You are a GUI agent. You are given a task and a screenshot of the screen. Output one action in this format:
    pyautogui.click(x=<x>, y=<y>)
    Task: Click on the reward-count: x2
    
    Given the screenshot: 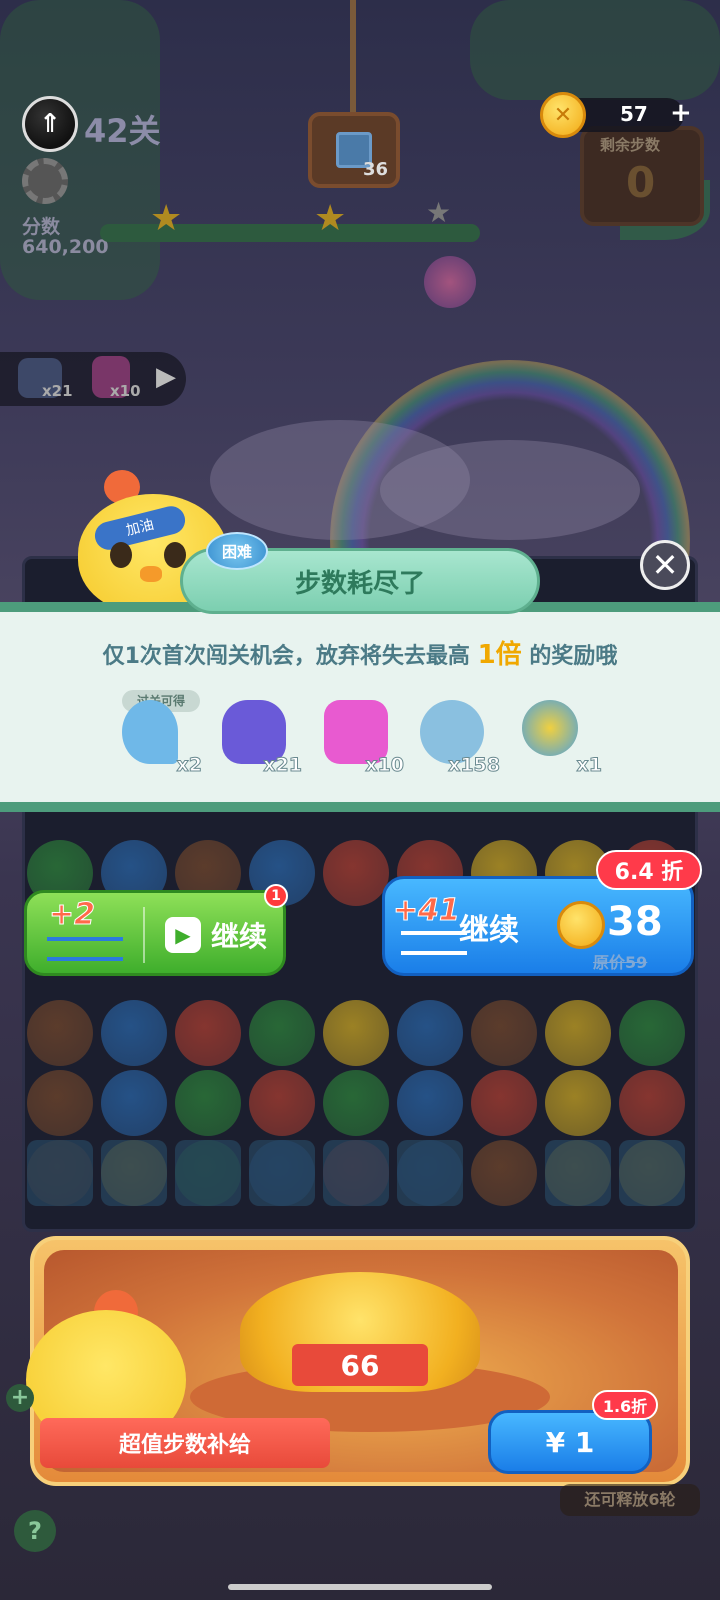 What is the action you would take?
    pyautogui.click(x=189, y=765)
    